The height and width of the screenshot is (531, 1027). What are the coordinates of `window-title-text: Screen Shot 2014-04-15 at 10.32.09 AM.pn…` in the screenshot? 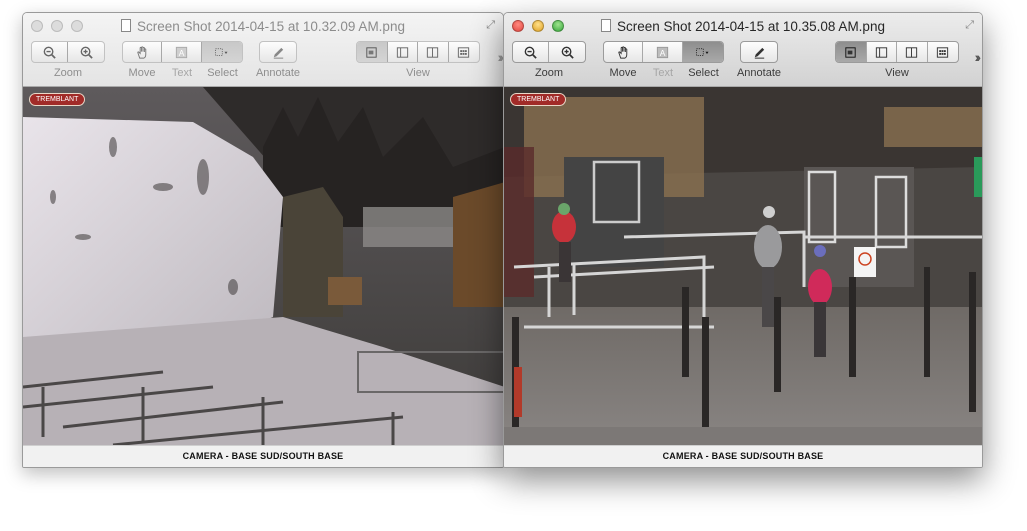 It's located at (271, 26).